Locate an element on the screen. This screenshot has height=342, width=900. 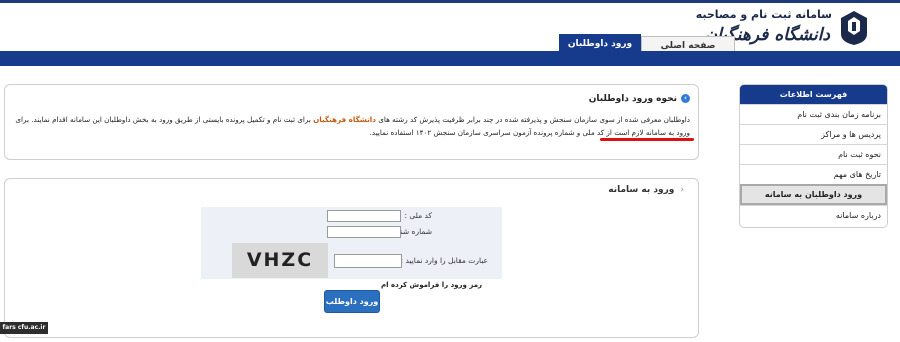
id-number-input is located at coordinates (364, 232).